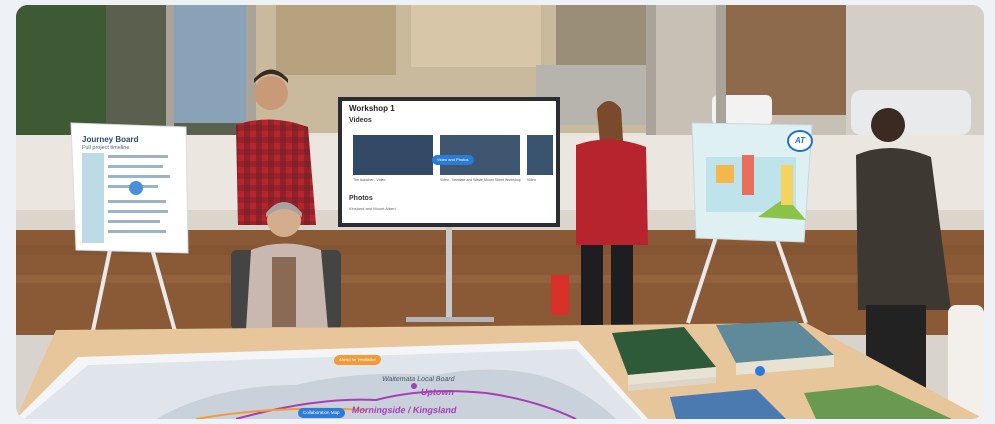 The height and width of the screenshot is (424, 995). I want to click on map-header-chip: Ahead for Ventilation, so click(357, 360).